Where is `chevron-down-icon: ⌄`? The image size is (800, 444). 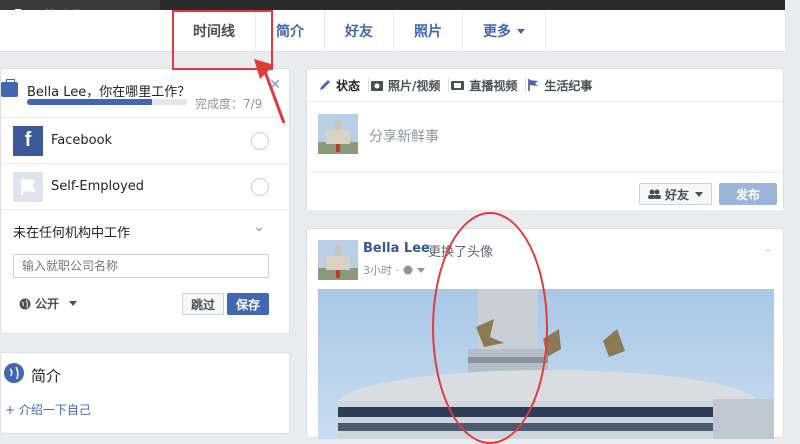 chevron-down-icon: ⌄ is located at coordinates (259, 227).